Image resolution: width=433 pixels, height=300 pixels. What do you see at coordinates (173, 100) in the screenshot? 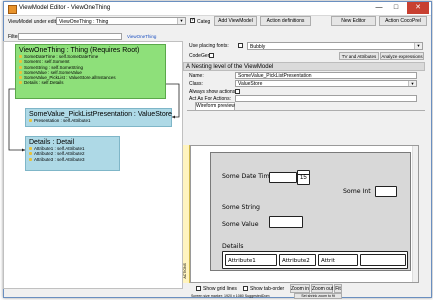
I see `picklist-connector` at bounding box center [173, 100].